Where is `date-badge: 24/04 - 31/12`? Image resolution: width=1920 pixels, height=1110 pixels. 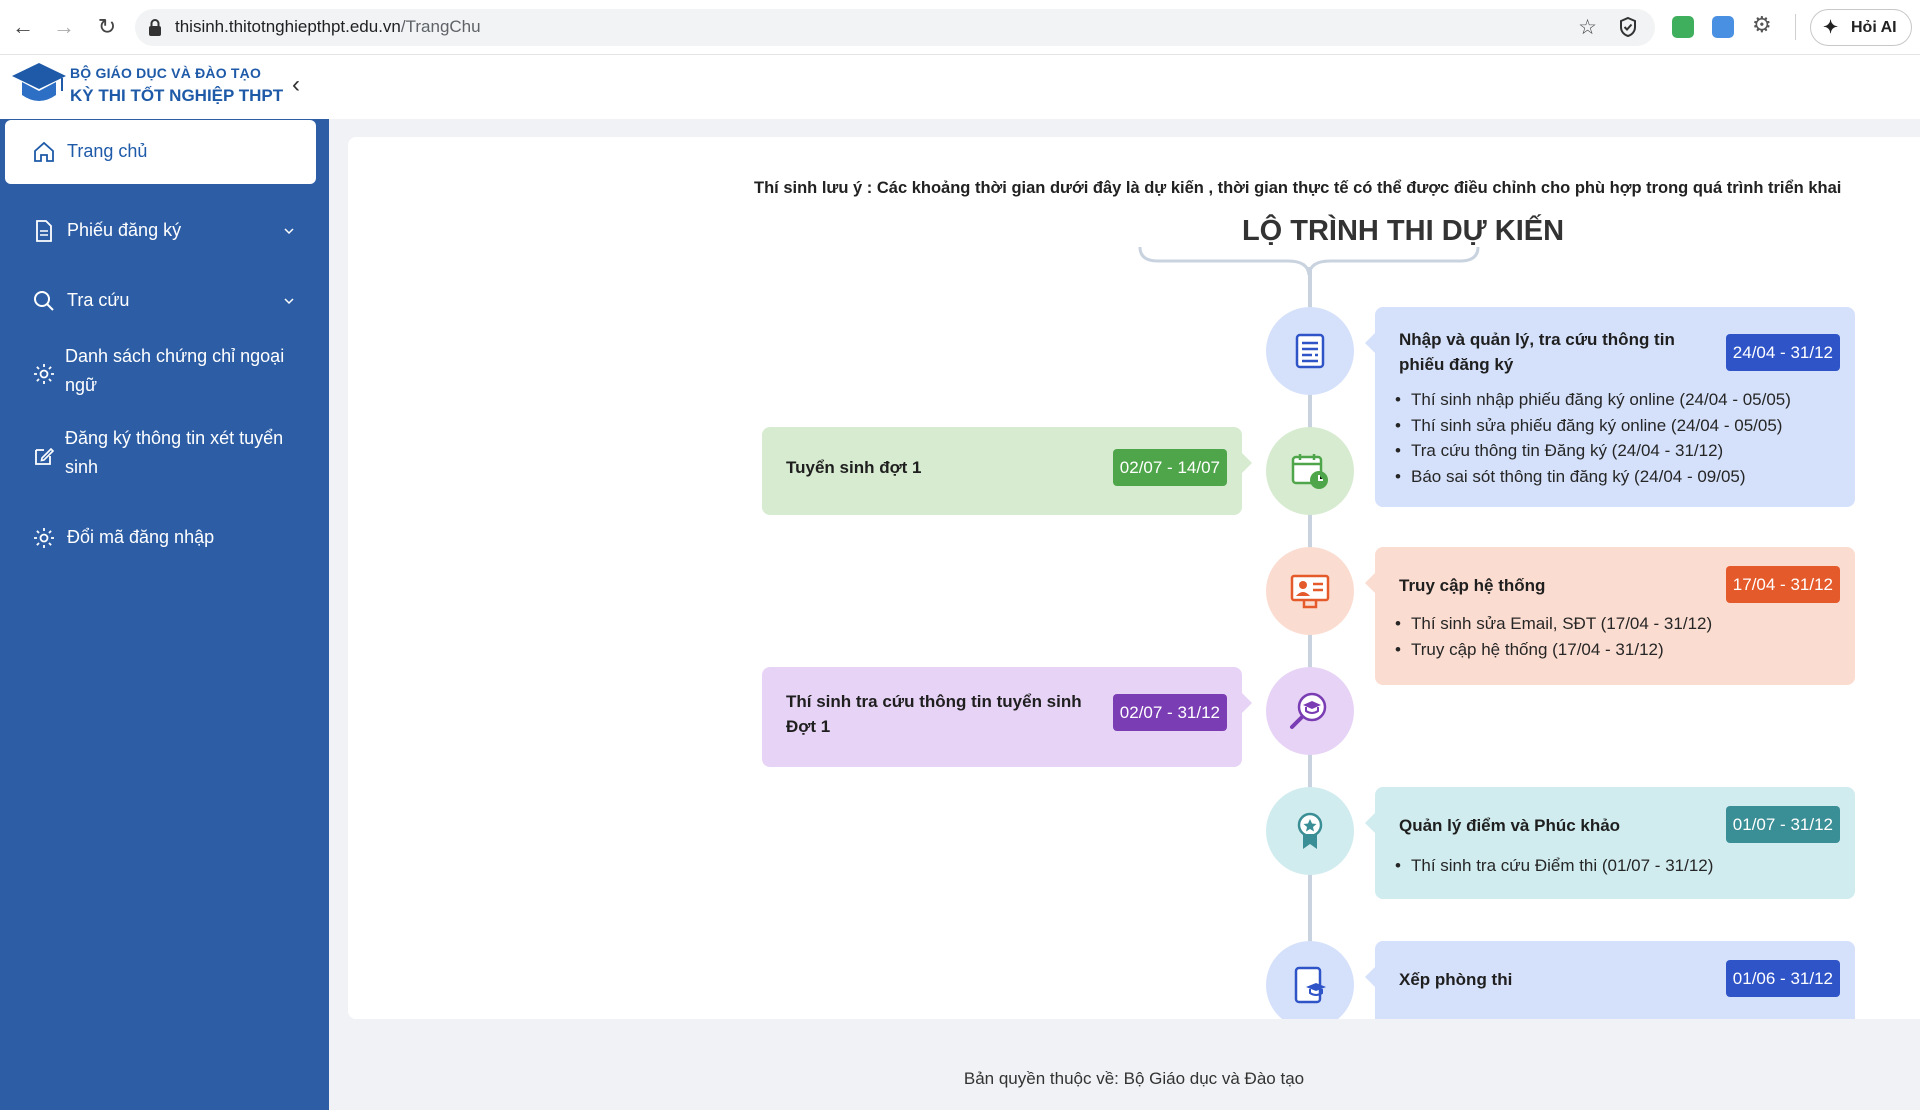
date-badge: 24/04 - 31/12 is located at coordinates (1782, 352).